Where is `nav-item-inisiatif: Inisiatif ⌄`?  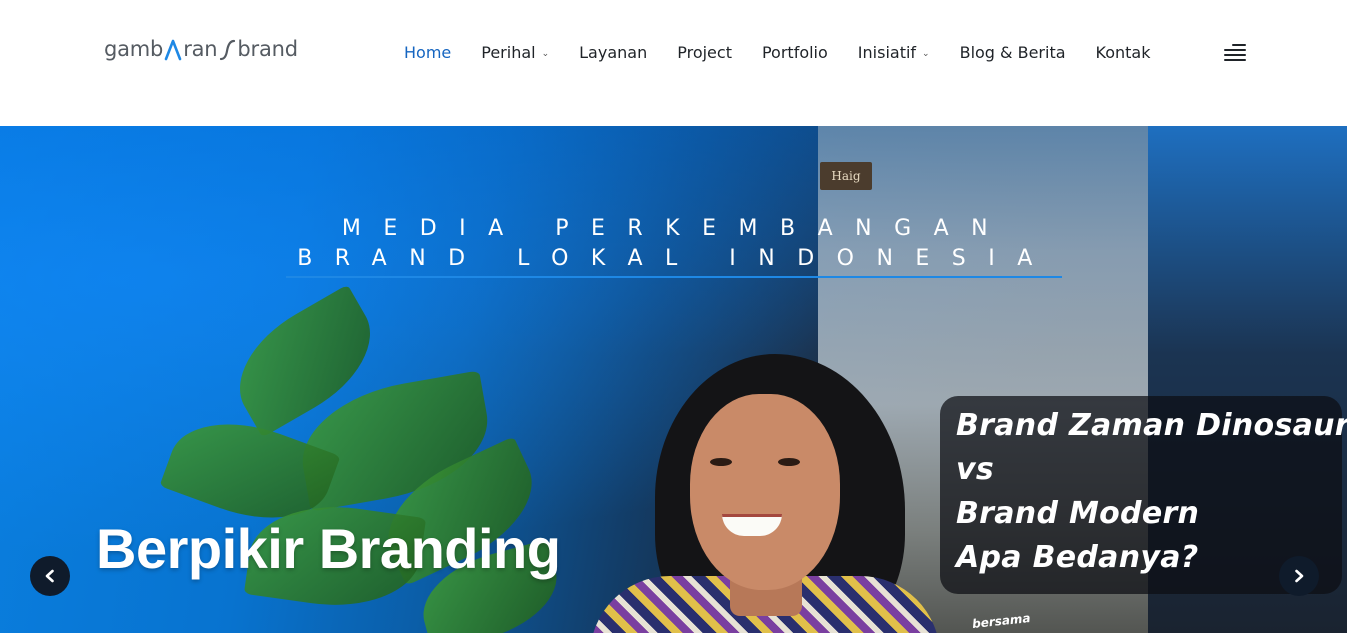
nav-item-inisiatif: Inisiatif ⌄ is located at coordinates (894, 52).